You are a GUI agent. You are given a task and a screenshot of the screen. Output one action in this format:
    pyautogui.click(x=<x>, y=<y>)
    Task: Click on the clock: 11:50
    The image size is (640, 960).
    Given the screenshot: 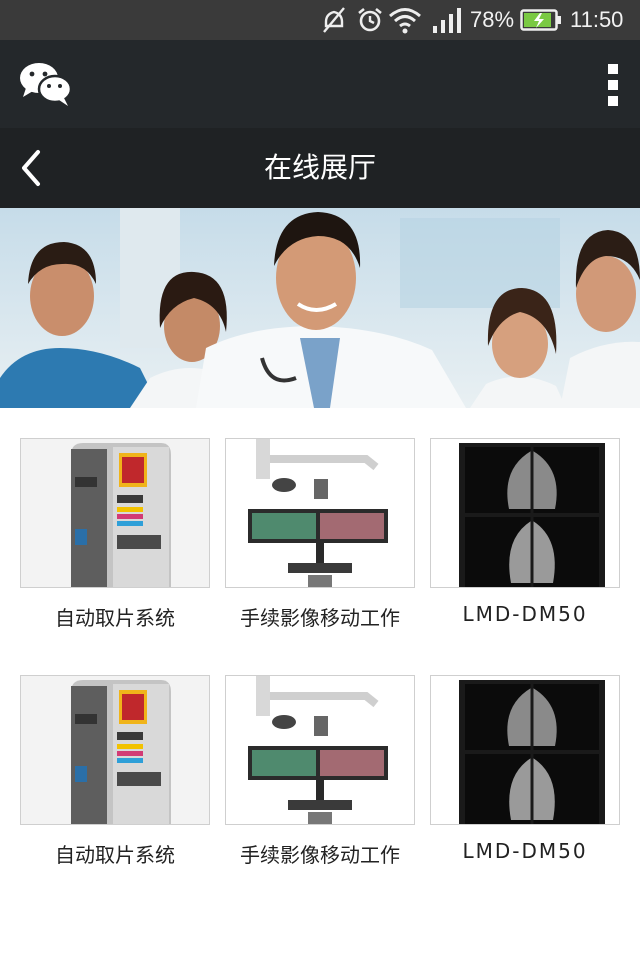 What is the action you would take?
    pyautogui.click(x=597, y=19)
    